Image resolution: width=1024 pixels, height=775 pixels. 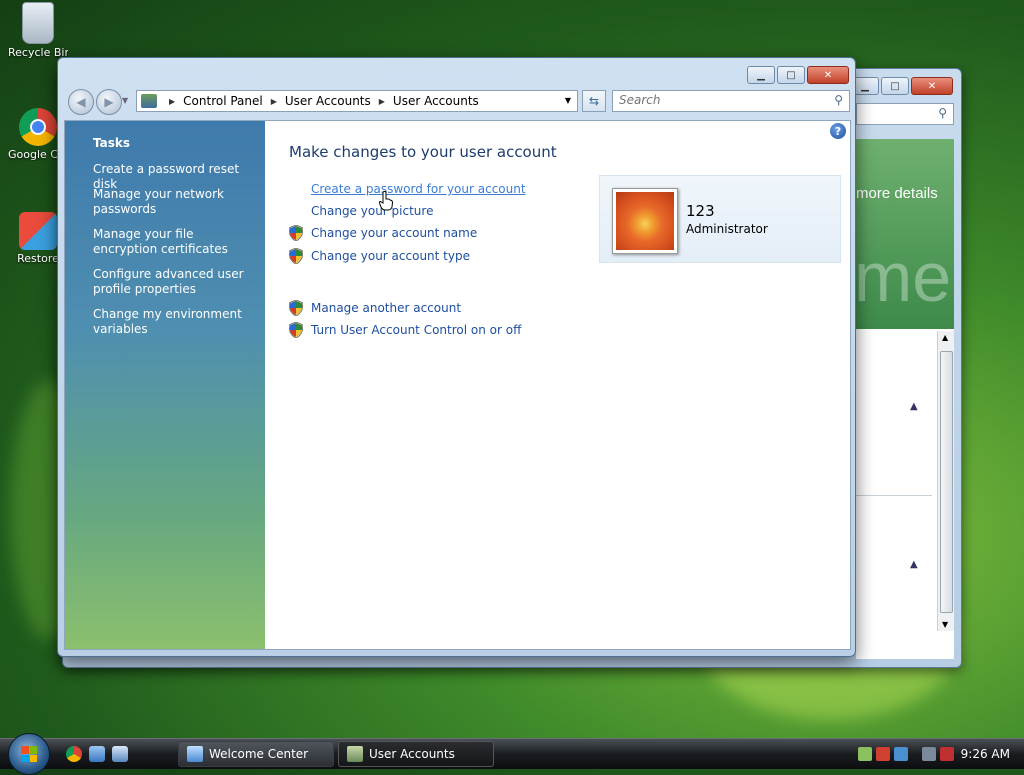 I want to click on refresh-icon: ⇆, so click(x=594, y=101).